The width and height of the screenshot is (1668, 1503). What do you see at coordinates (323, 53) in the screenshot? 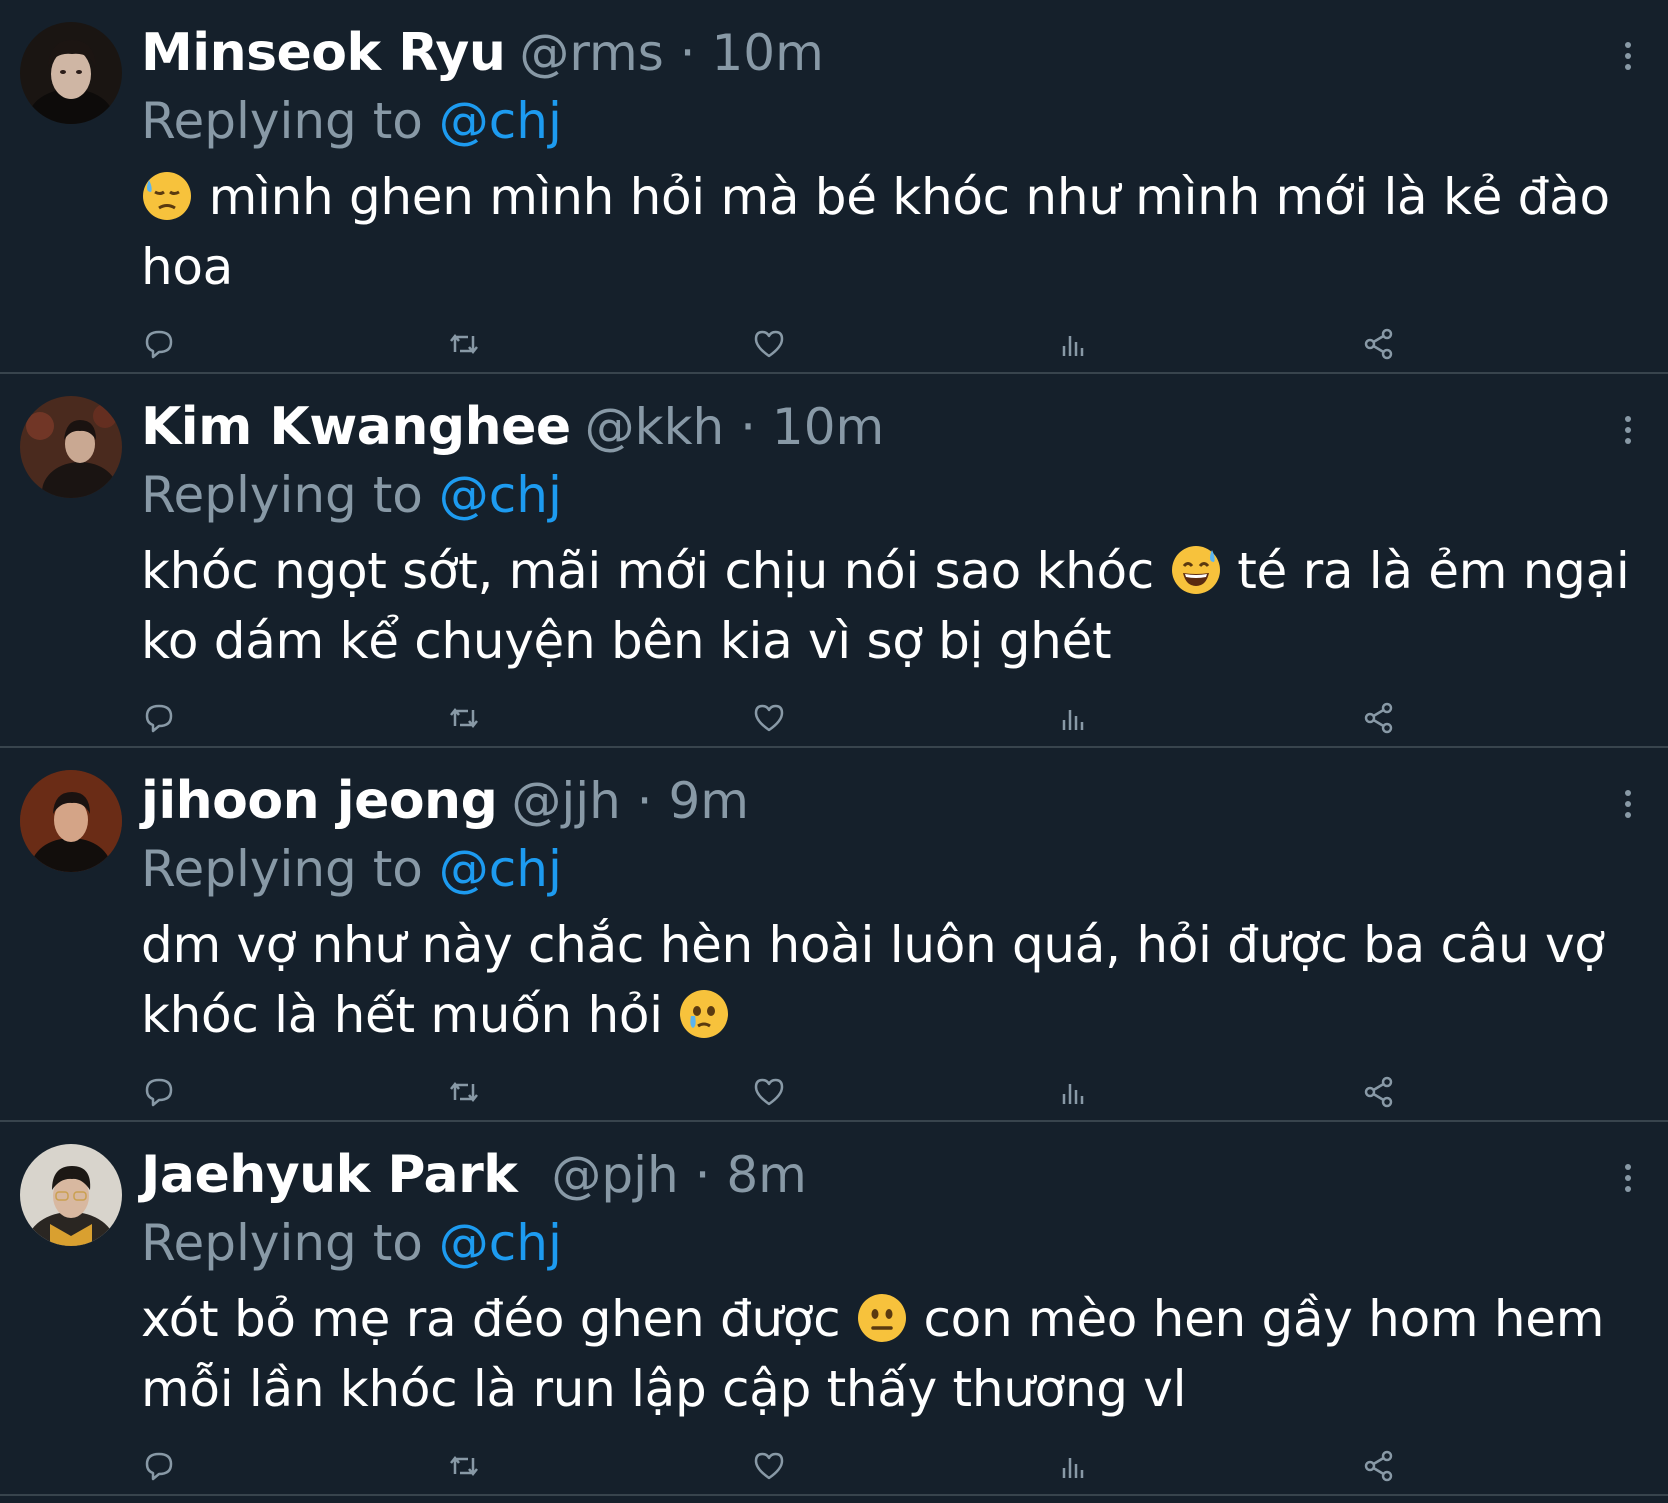
I see `display-name: Minseok Ryu` at bounding box center [323, 53].